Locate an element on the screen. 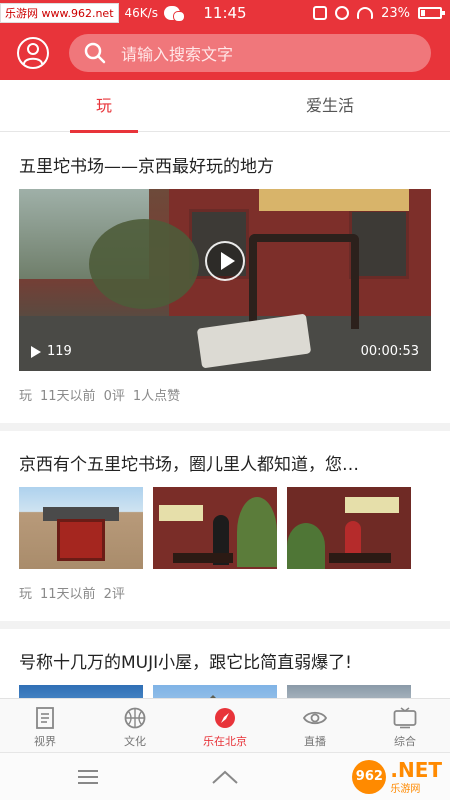 The image size is (450, 800). nav-item-enjoy-beijing: 乐在北京 is located at coordinates (225, 726).